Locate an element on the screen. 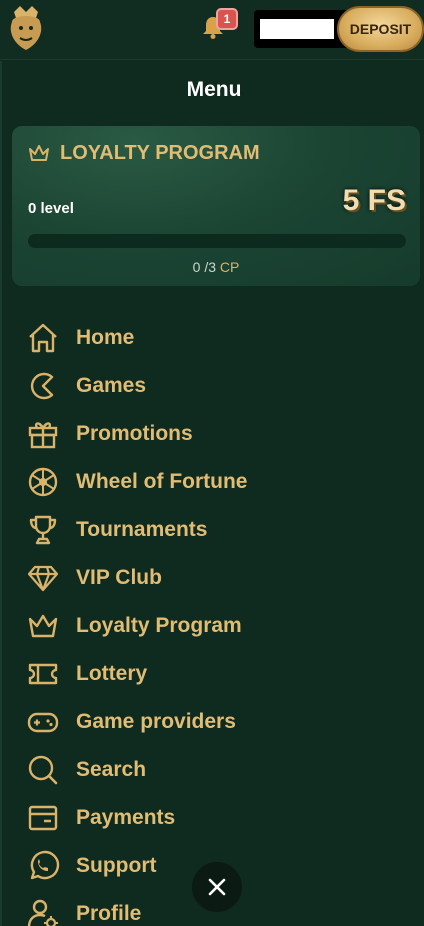  menu-item-label: Search is located at coordinates (111, 769).